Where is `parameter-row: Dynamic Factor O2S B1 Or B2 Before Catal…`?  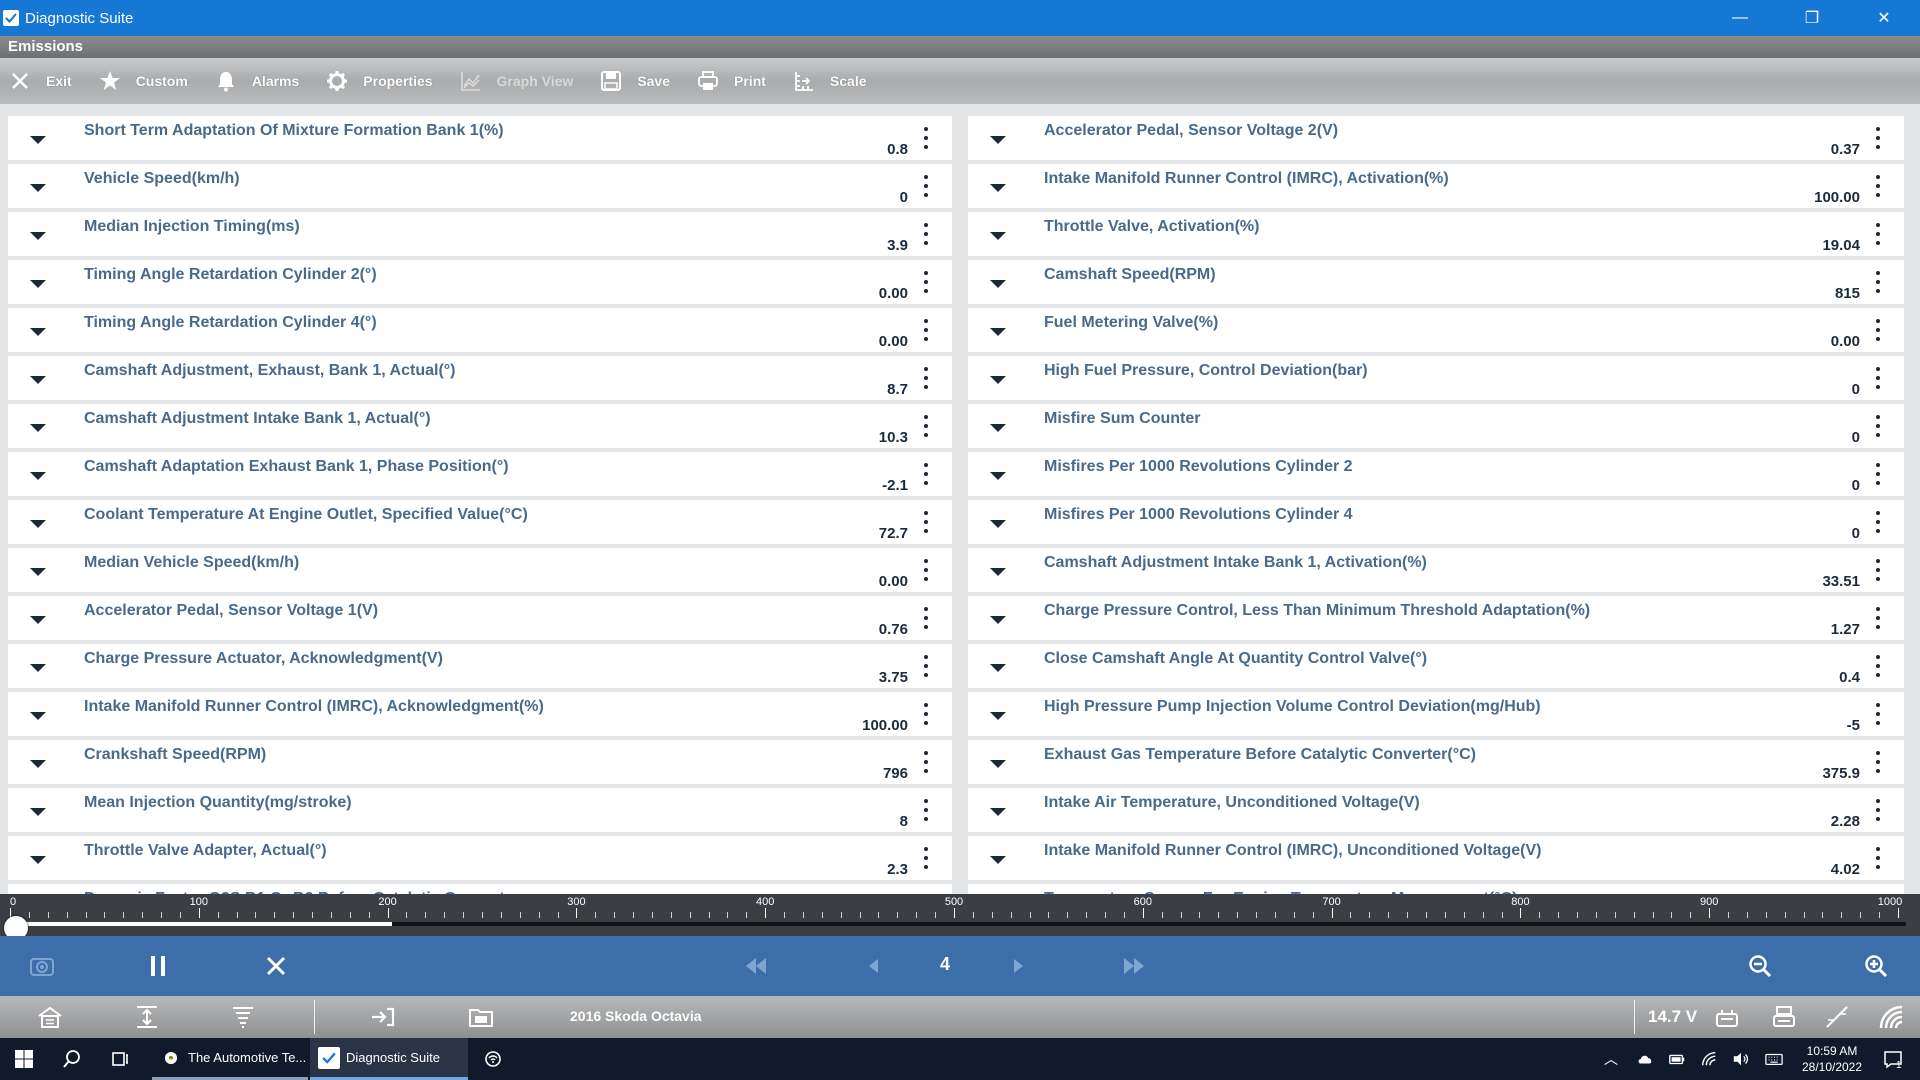 parameter-row: Dynamic Factor O2S B1 Or B2 Before Catal… is located at coordinates (480, 889).